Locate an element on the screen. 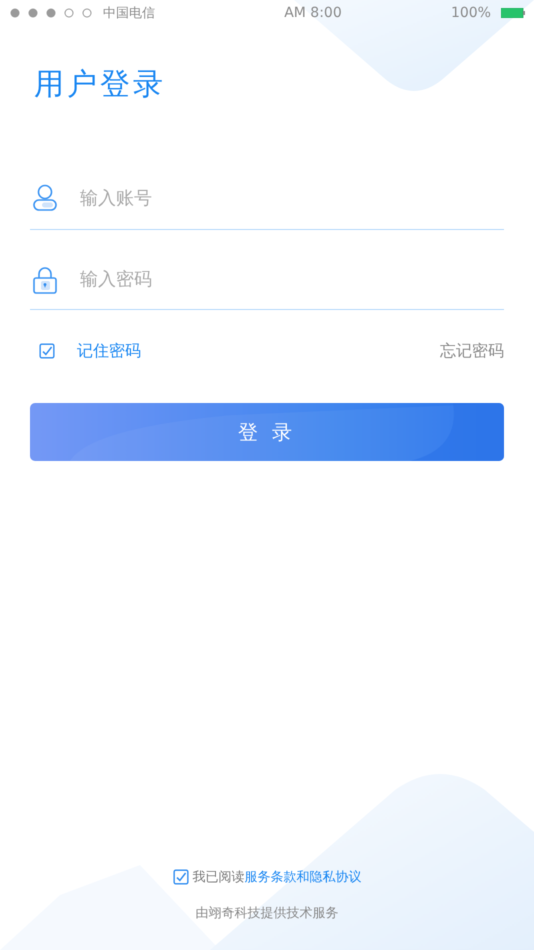 This screenshot has height=950, width=534. status-time: AM 8:00 is located at coordinates (312, 13).